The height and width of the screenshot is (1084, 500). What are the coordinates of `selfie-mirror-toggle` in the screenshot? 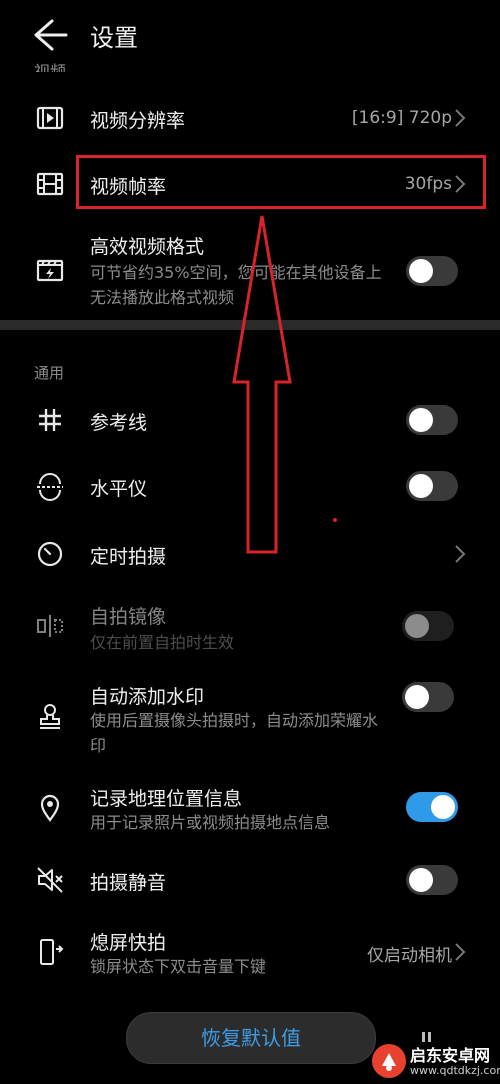 It's located at (428, 626).